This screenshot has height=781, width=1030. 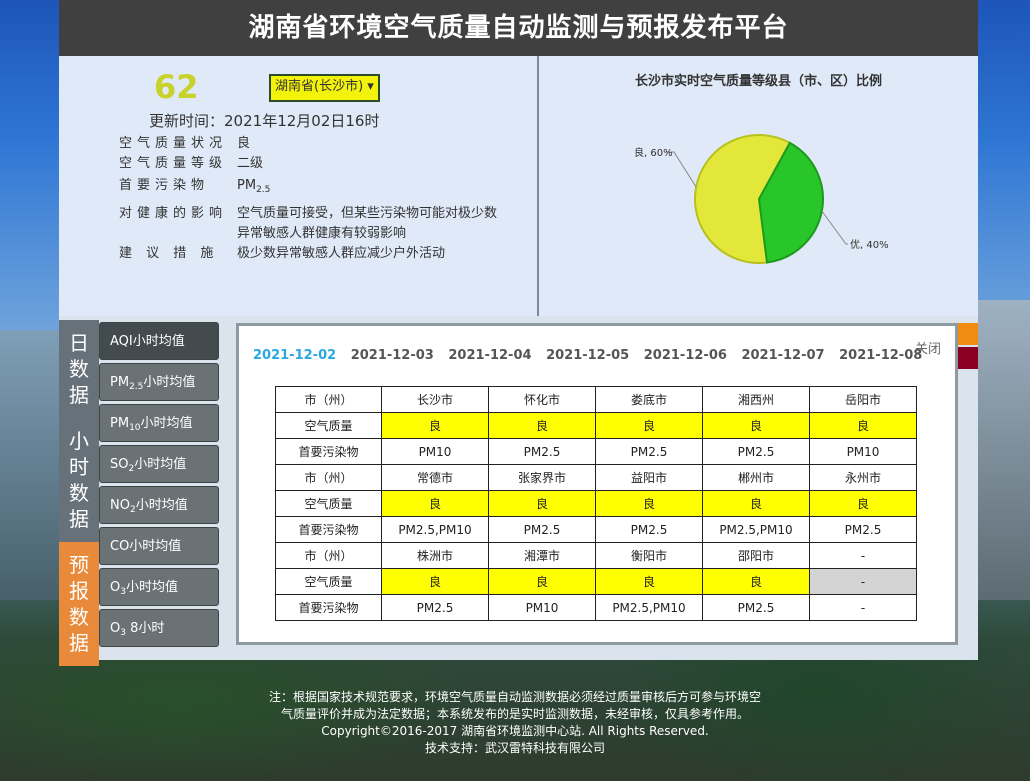 I want to click on menu-item-suffix: 8小时, so click(x=145, y=628).